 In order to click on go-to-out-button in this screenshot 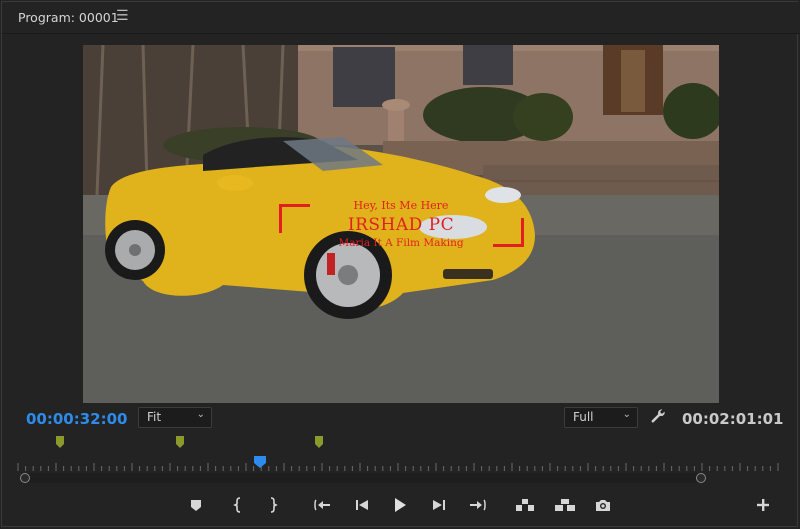, I will do `click(477, 505)`.